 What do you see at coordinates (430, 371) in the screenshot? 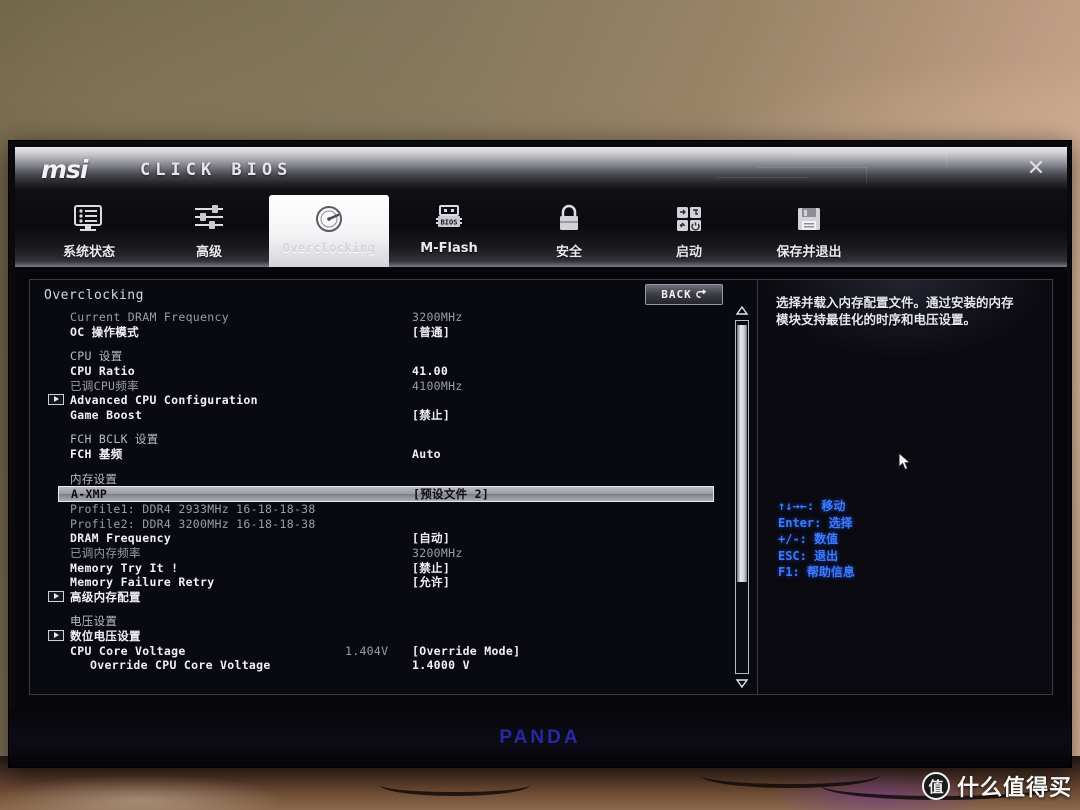
I see `row-value: 41.00` at bounding box center [430, 371].